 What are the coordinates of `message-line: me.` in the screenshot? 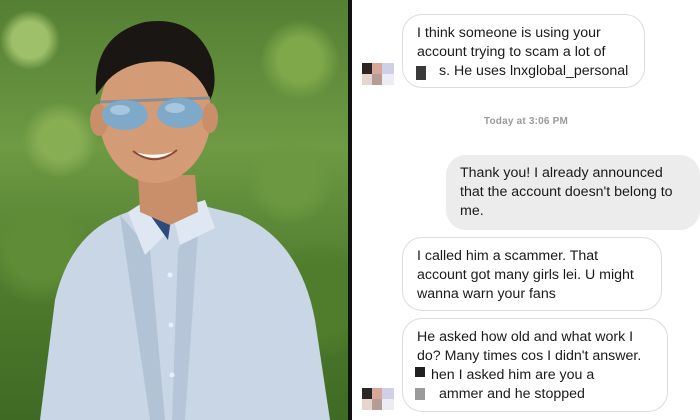 It's located at (472, 211).